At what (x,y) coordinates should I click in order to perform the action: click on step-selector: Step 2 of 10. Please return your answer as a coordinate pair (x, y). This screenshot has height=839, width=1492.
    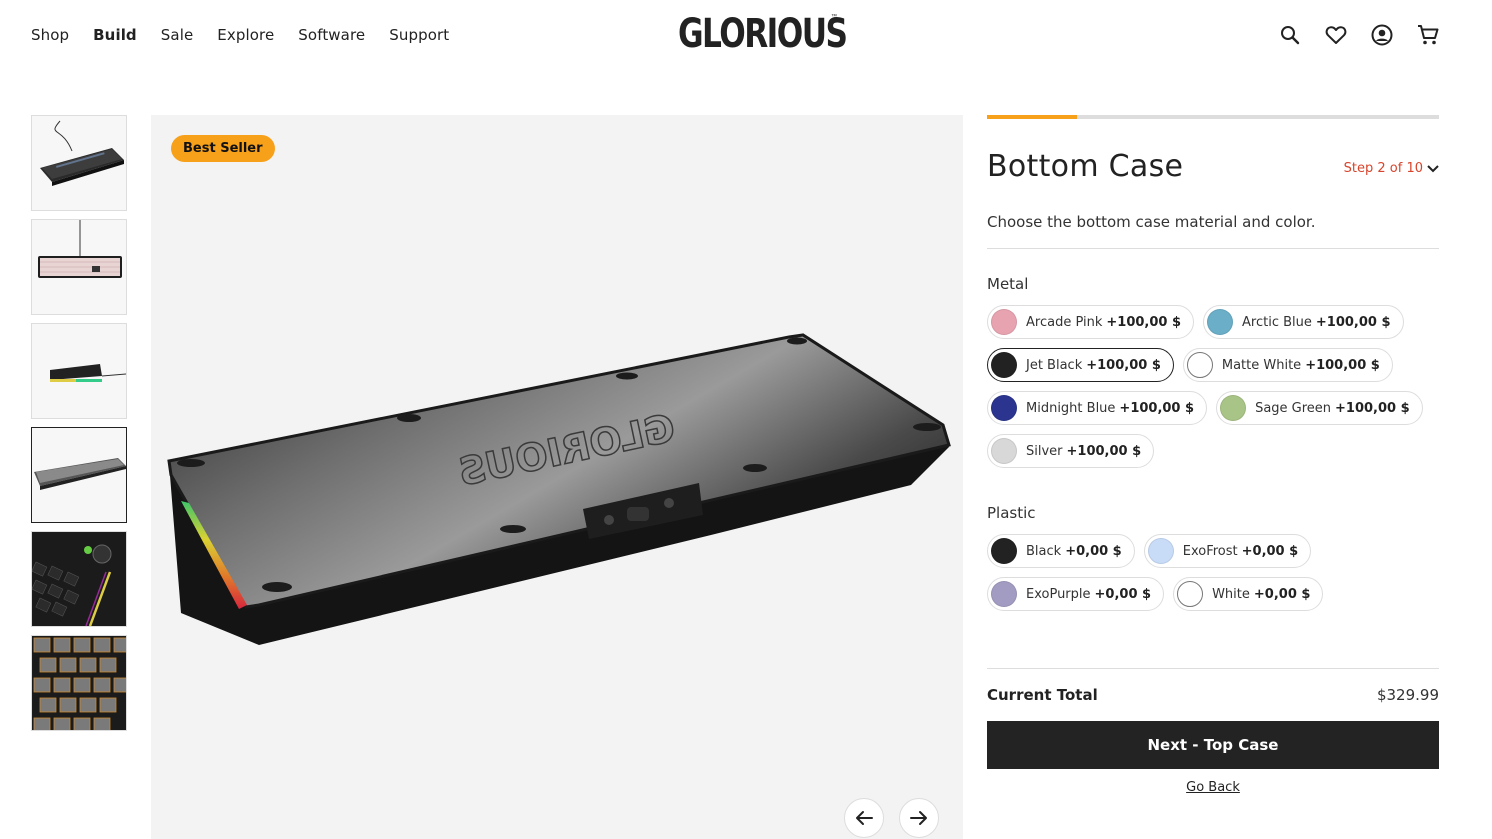
    Looking at the image, I should click on (1391, 168).